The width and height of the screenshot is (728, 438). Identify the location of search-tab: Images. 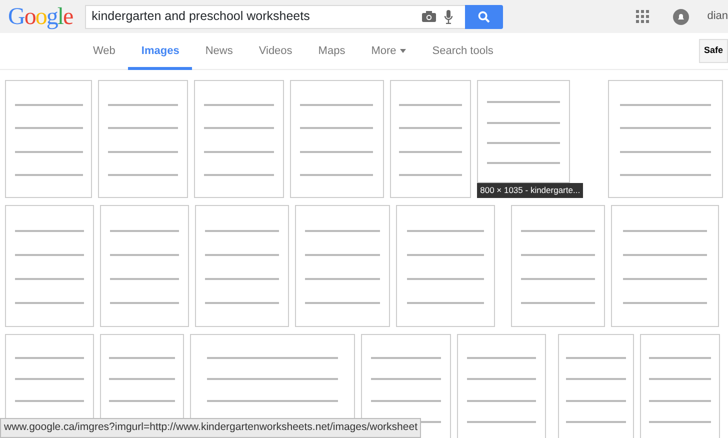
(160, 51).